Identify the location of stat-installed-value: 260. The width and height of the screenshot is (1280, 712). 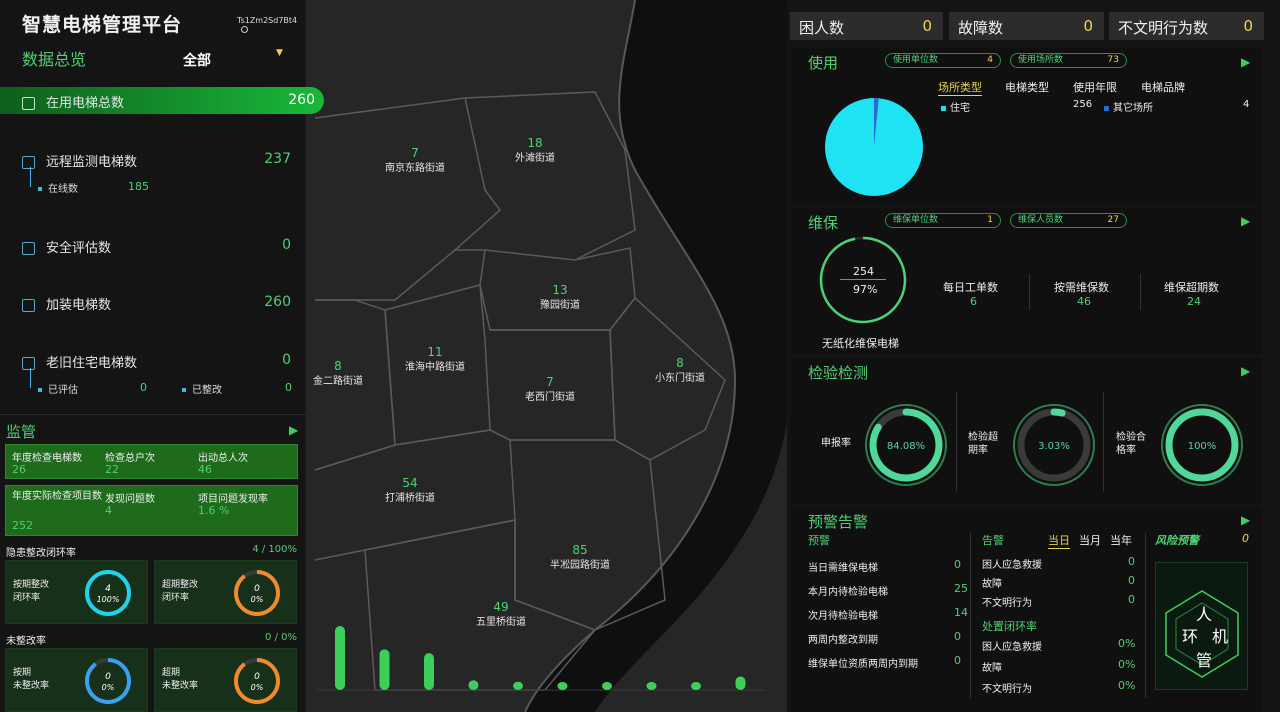
(277, 302).